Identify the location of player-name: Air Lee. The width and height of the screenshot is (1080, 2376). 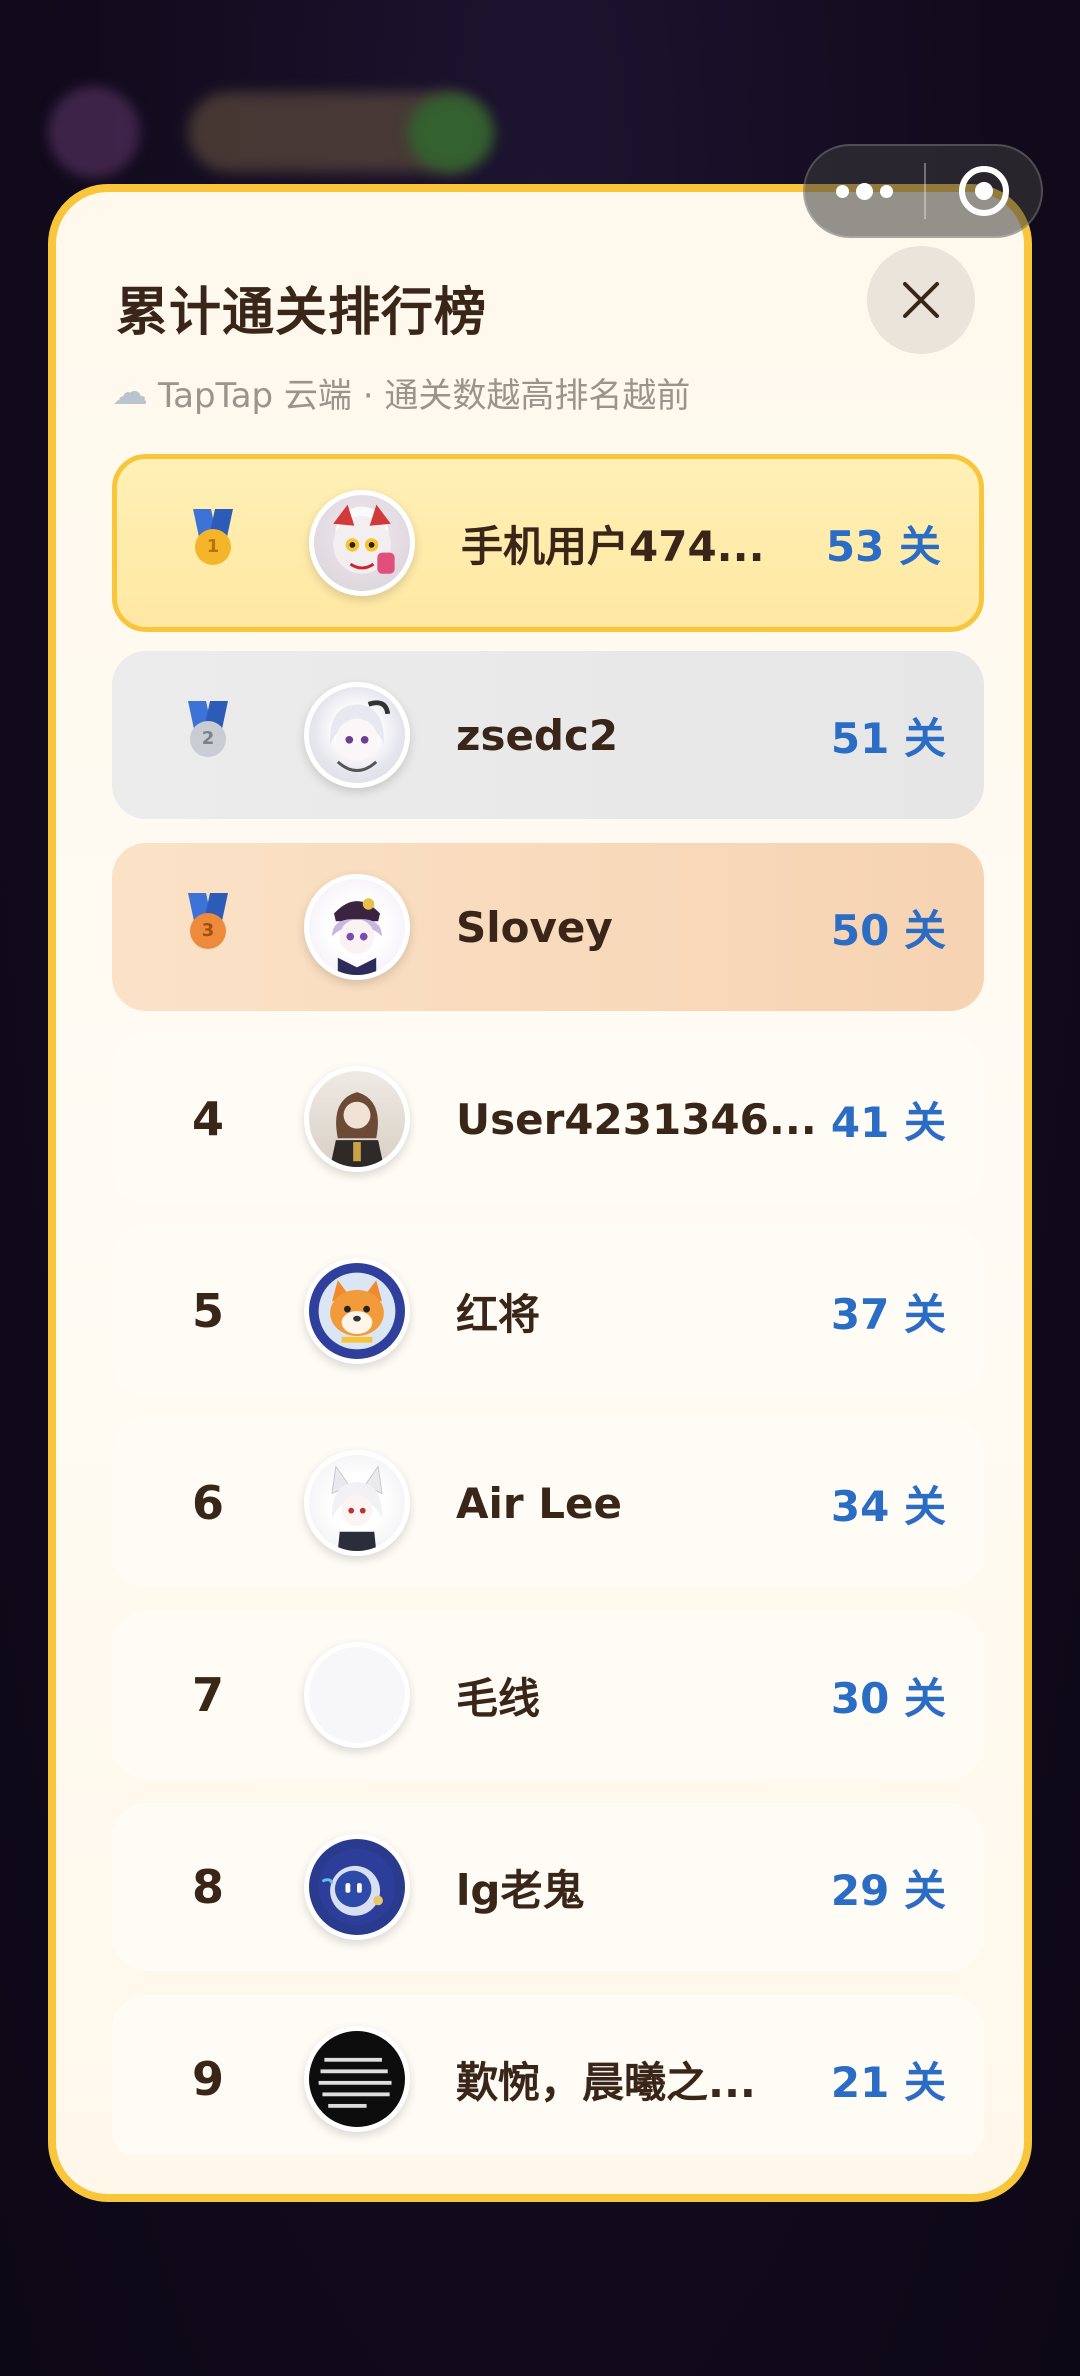
(539, 1503).